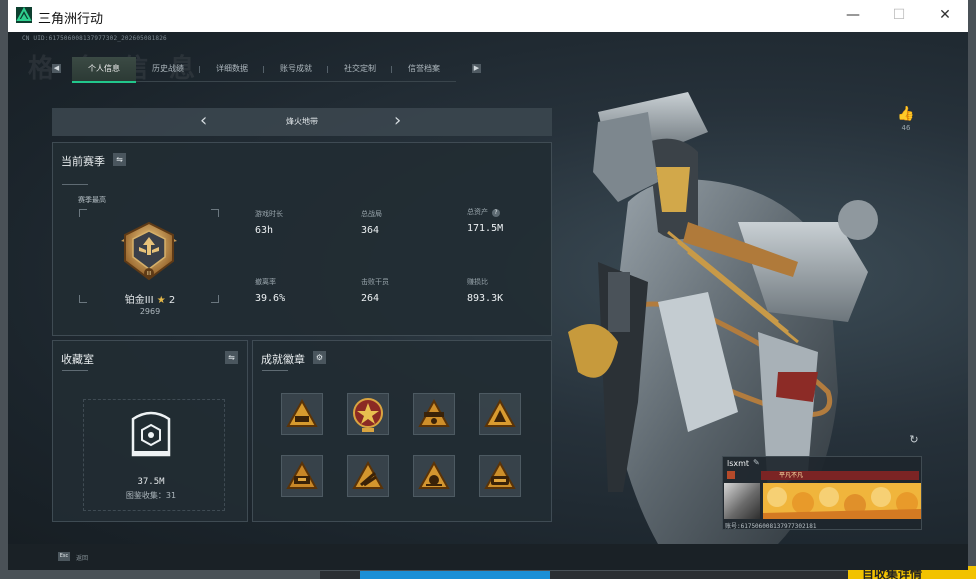 This screenshot has height=579, width=976. I want to click on season-high-label: 赛季最高, so click(92, 200).